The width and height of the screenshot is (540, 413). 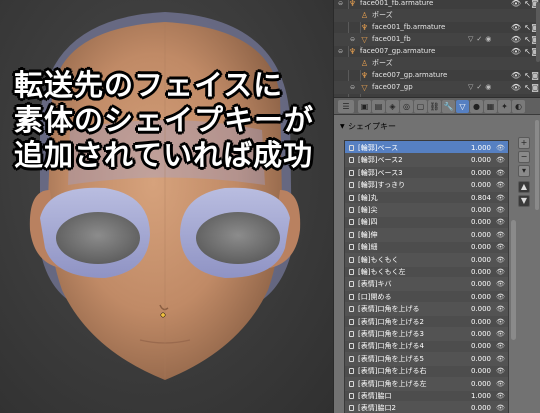 I want to click on render-layers-tab-icon: ▤, so click(x=378, y=106).